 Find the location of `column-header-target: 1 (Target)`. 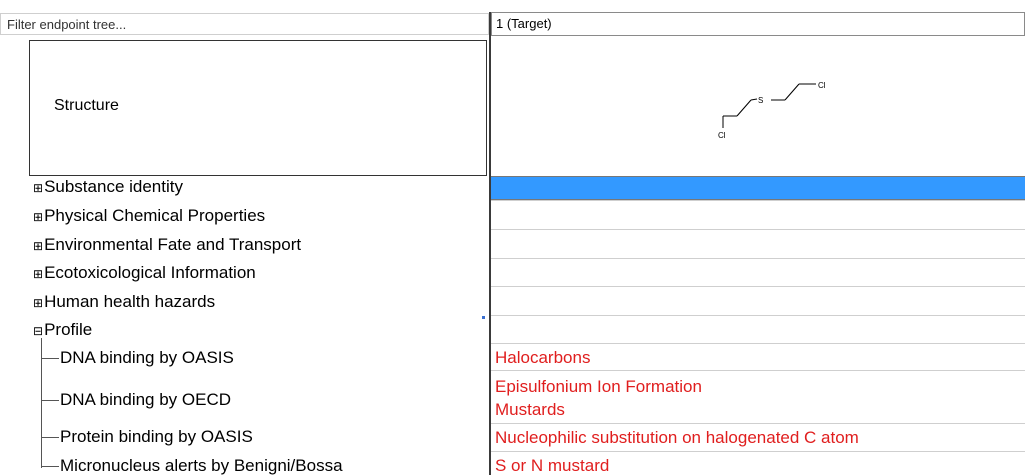

column-header-target: 1 (Target) is located at coordinates (758, 24).